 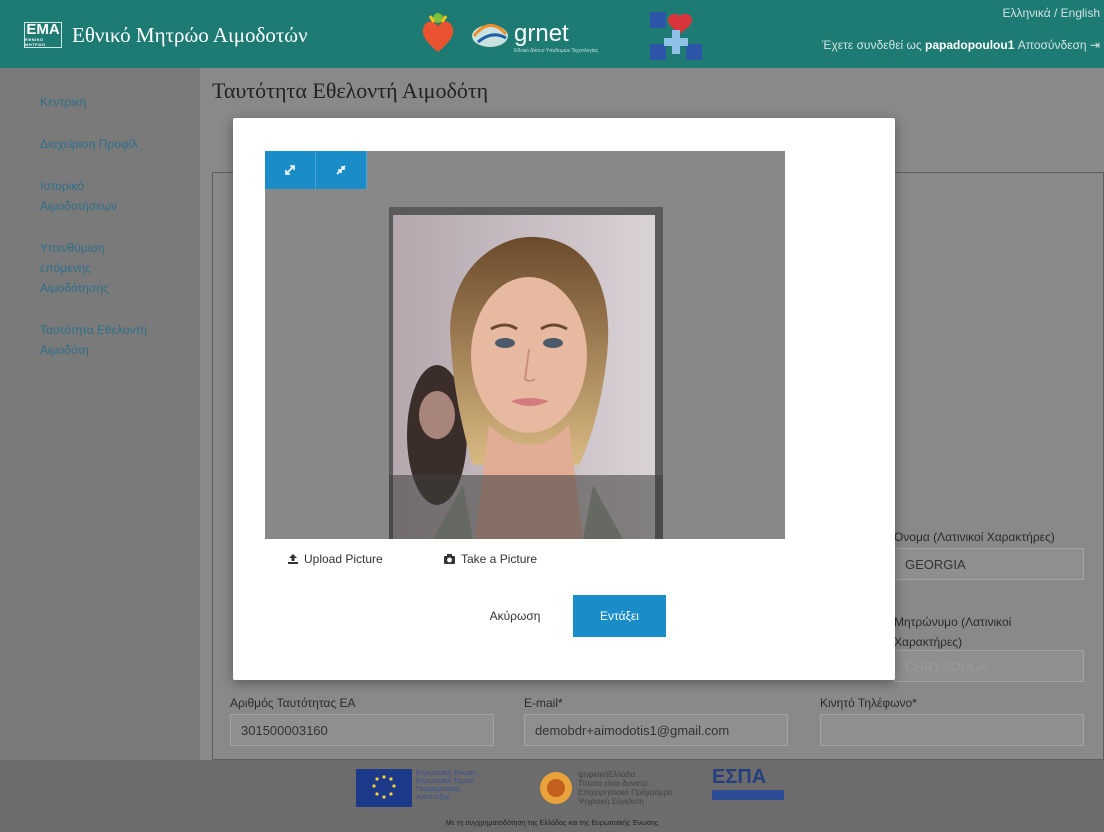 I want to click on app-title: Εθνικό Μητρώο Αιμοδοτών, so click(x=190, y=34).